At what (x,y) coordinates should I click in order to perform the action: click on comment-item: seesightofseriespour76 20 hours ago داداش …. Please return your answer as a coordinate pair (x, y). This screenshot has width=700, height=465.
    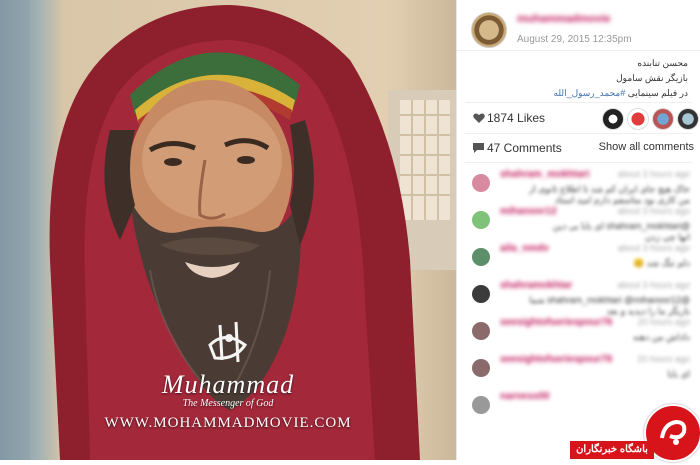
    Looking at the image, I should click on (578, 330).